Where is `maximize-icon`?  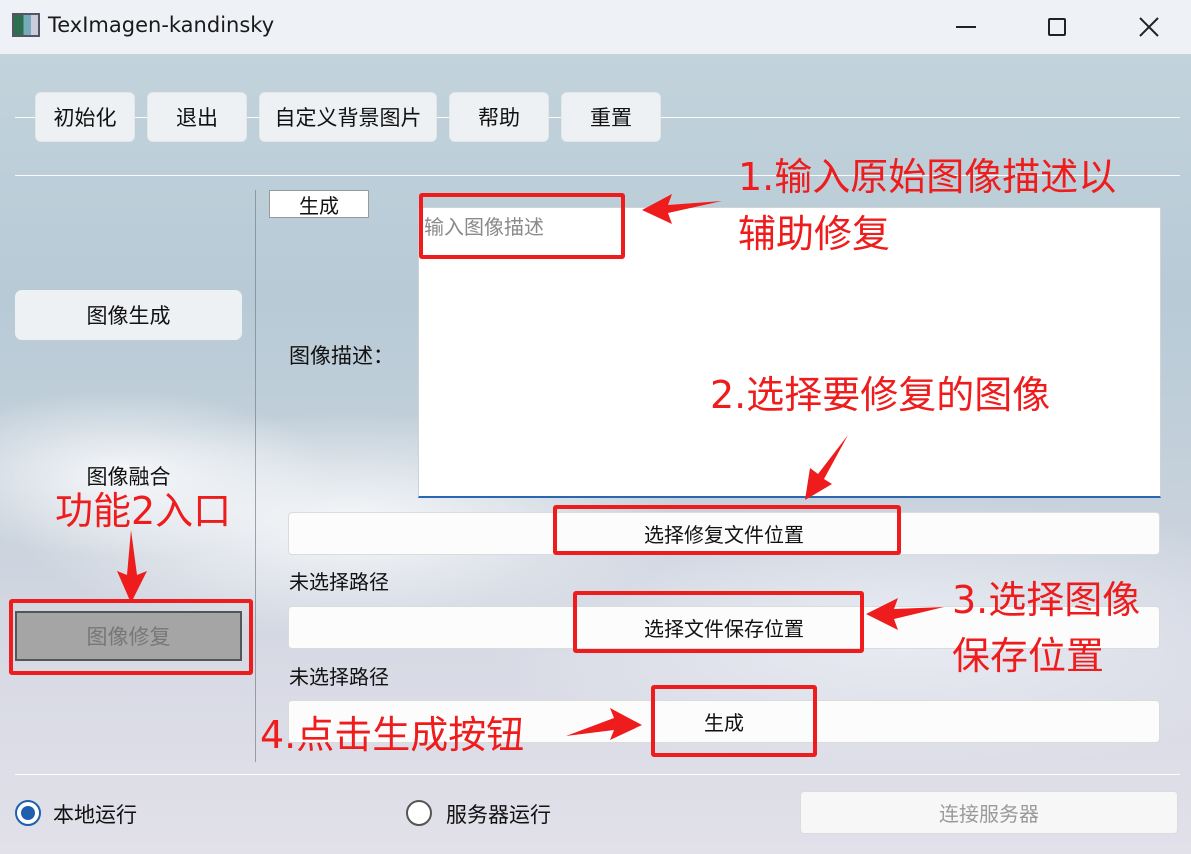 maximize-icon is located at coordinates (1057, 27).